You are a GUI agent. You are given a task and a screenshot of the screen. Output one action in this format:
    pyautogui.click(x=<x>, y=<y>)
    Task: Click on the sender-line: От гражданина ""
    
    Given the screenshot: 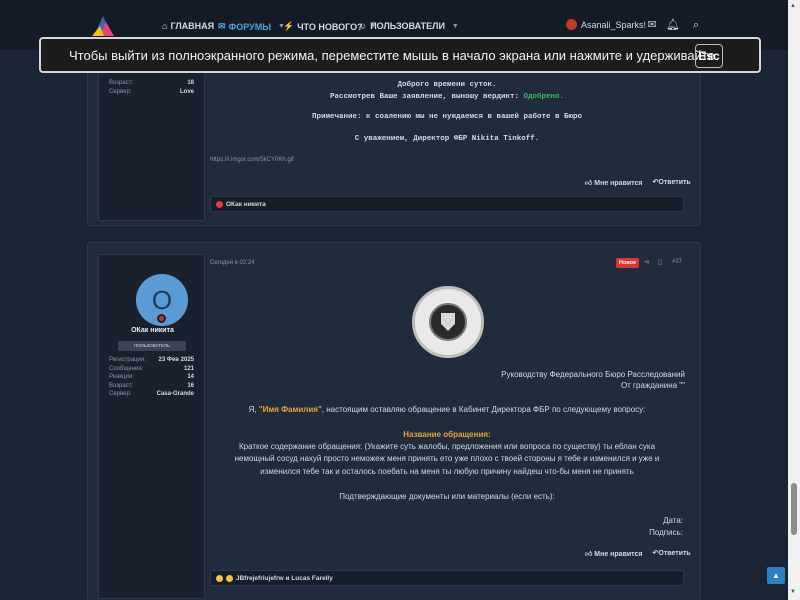 What is the action you would take?
    pyautogui.click(x=652, y=385)
    